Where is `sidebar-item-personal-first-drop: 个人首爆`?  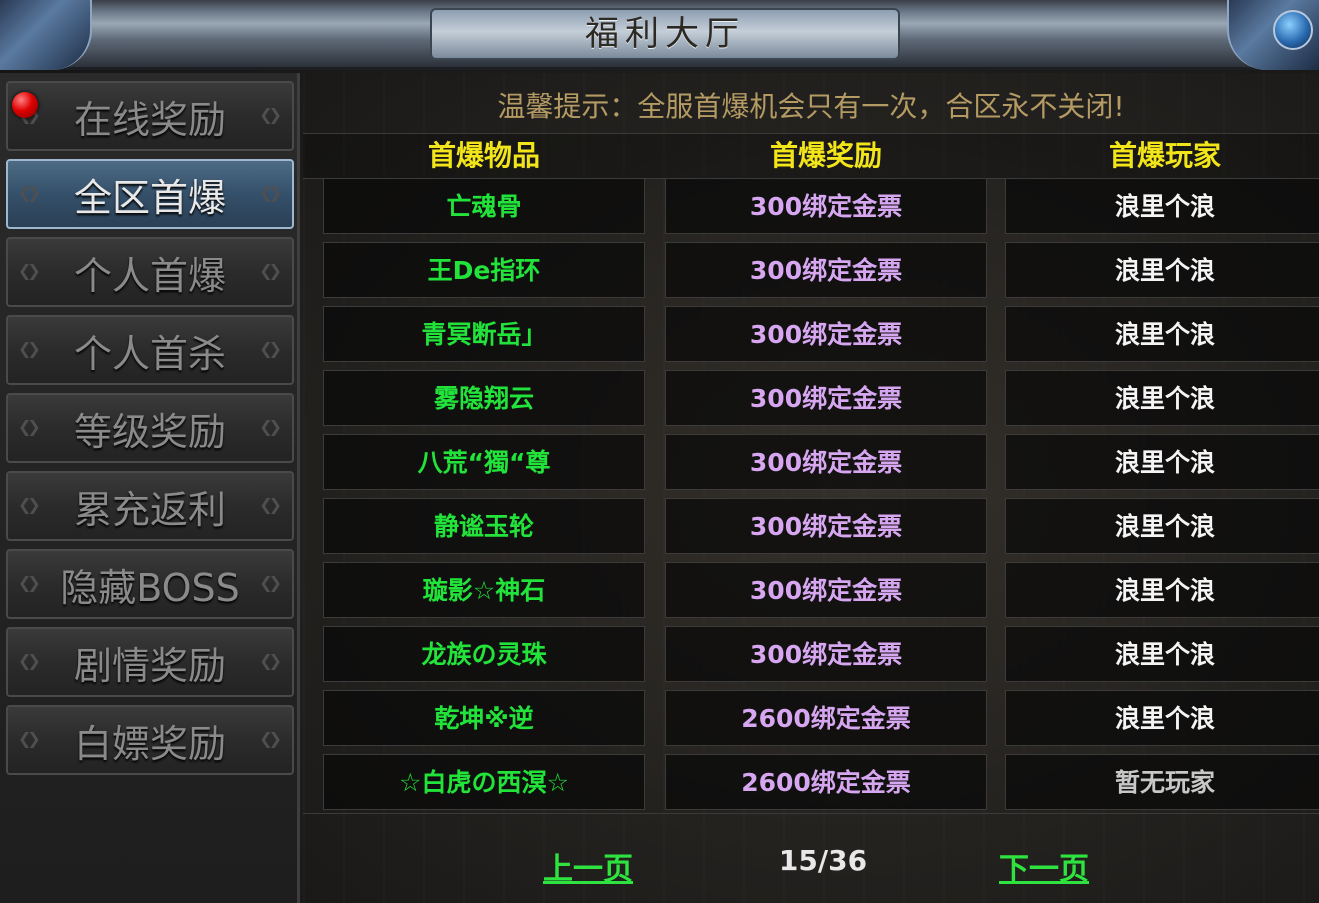 sidebar-item-personal-first-drop: 个人首爆 is located at coordinates (150, 272).